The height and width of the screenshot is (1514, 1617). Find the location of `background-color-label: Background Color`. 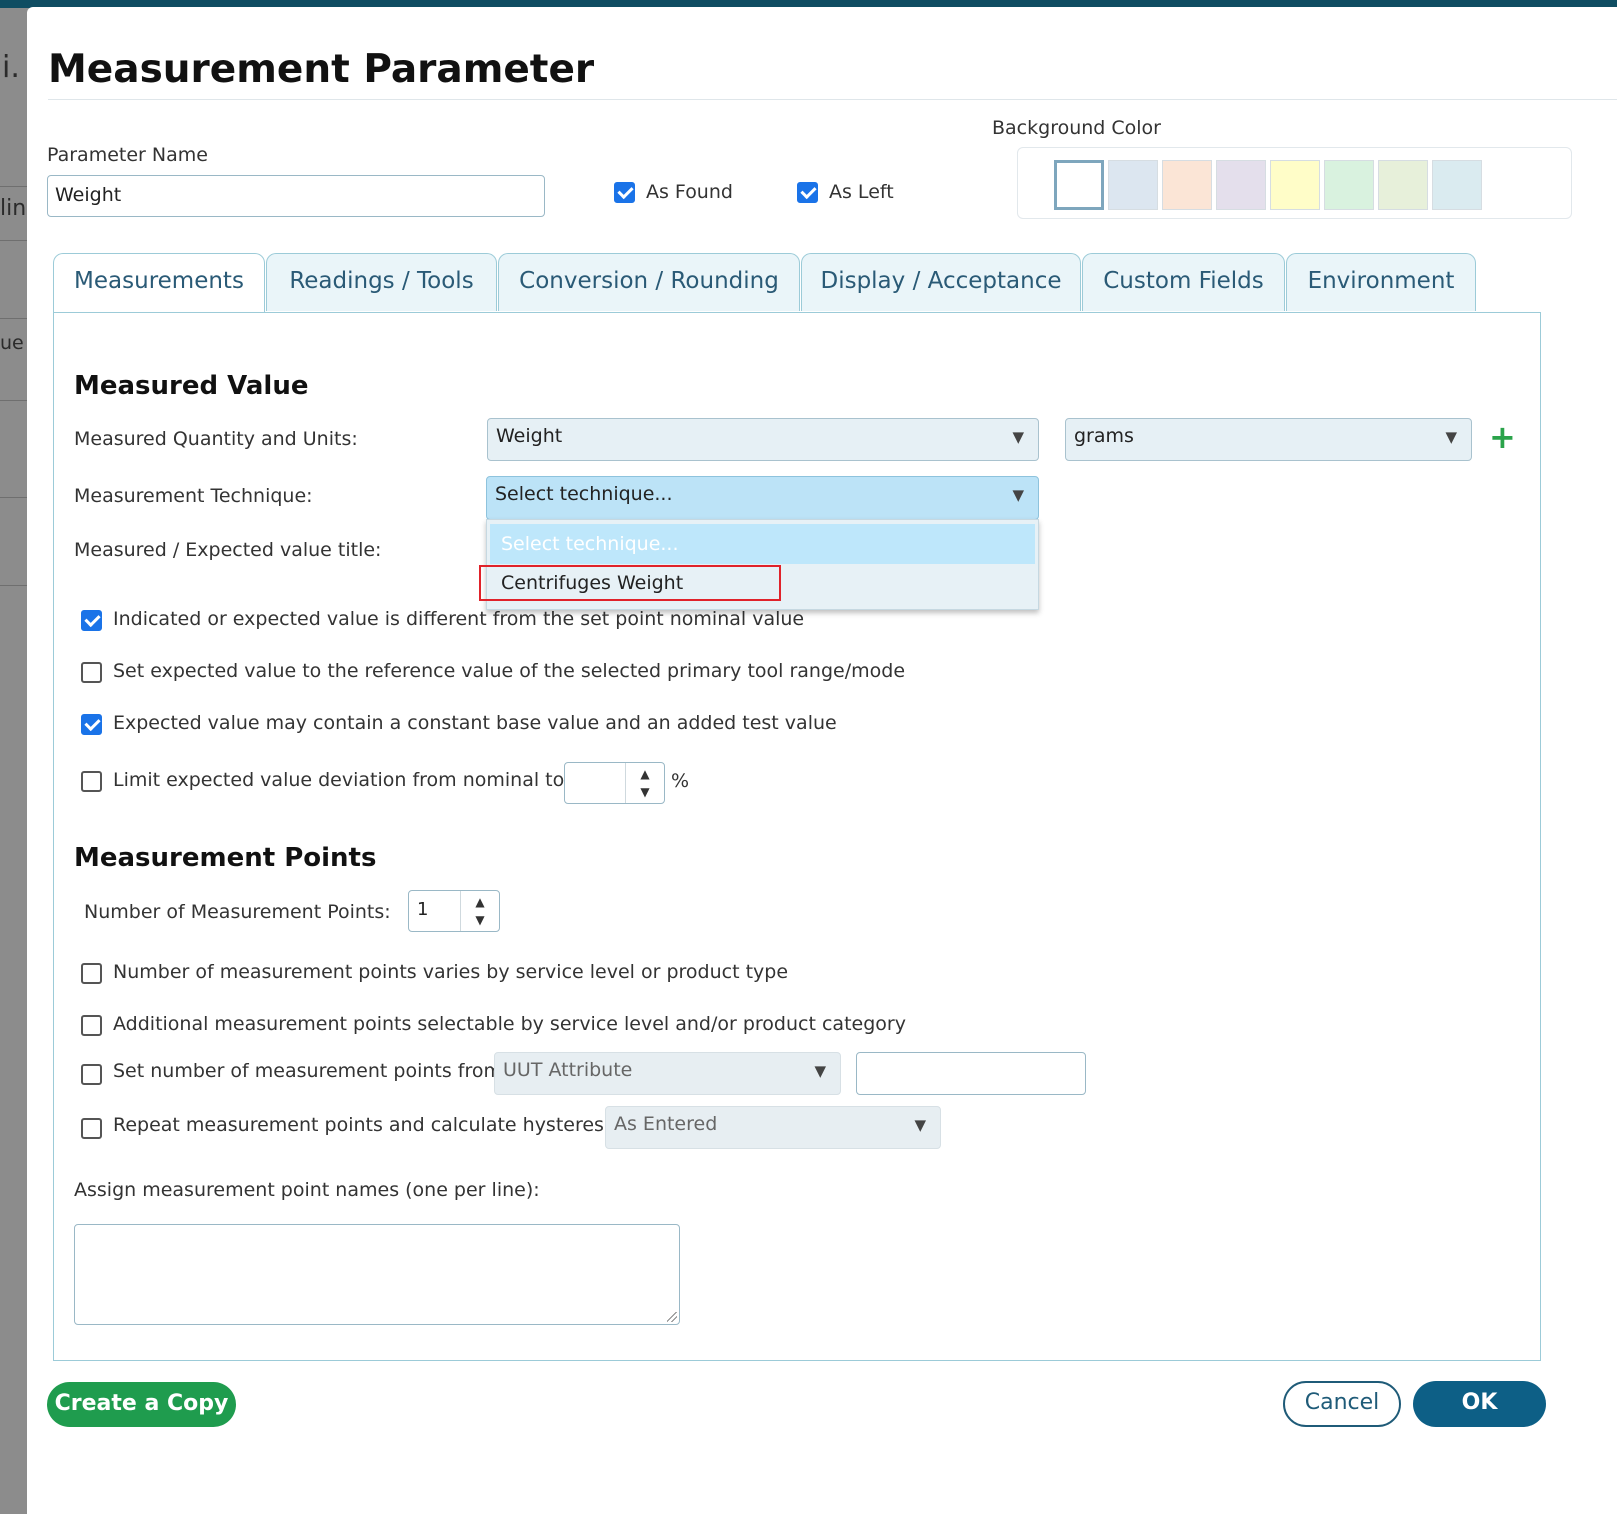

background-color-label: Background Color is located at coordinates (1076, 128).